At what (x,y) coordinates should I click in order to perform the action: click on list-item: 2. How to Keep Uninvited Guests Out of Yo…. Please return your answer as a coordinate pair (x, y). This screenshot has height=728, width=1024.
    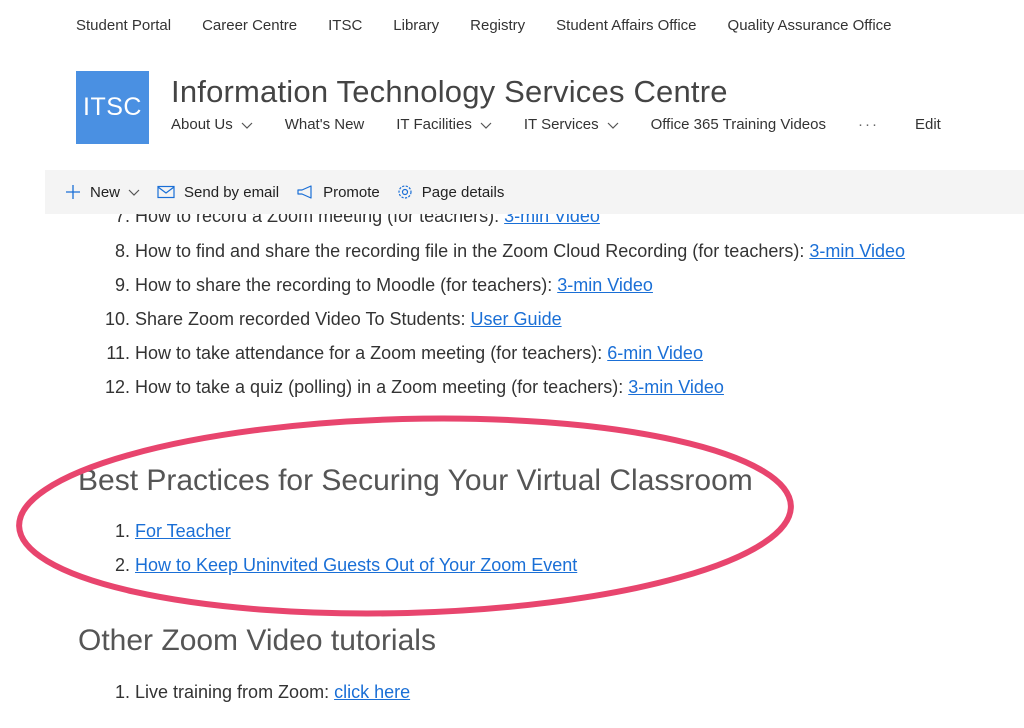
    Looking at the image, I should click on (338, 565).